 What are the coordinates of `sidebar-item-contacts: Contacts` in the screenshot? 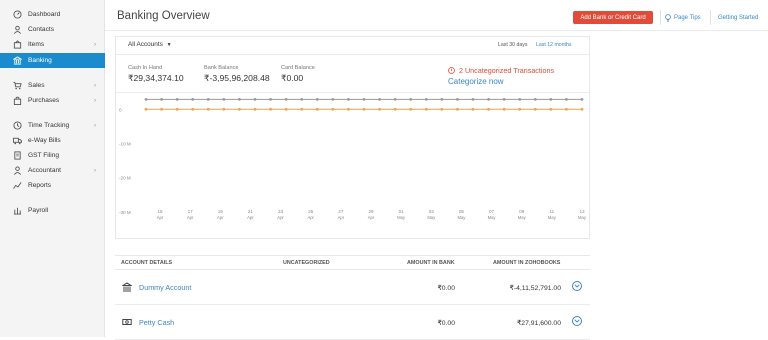 It's located at (52, 29).